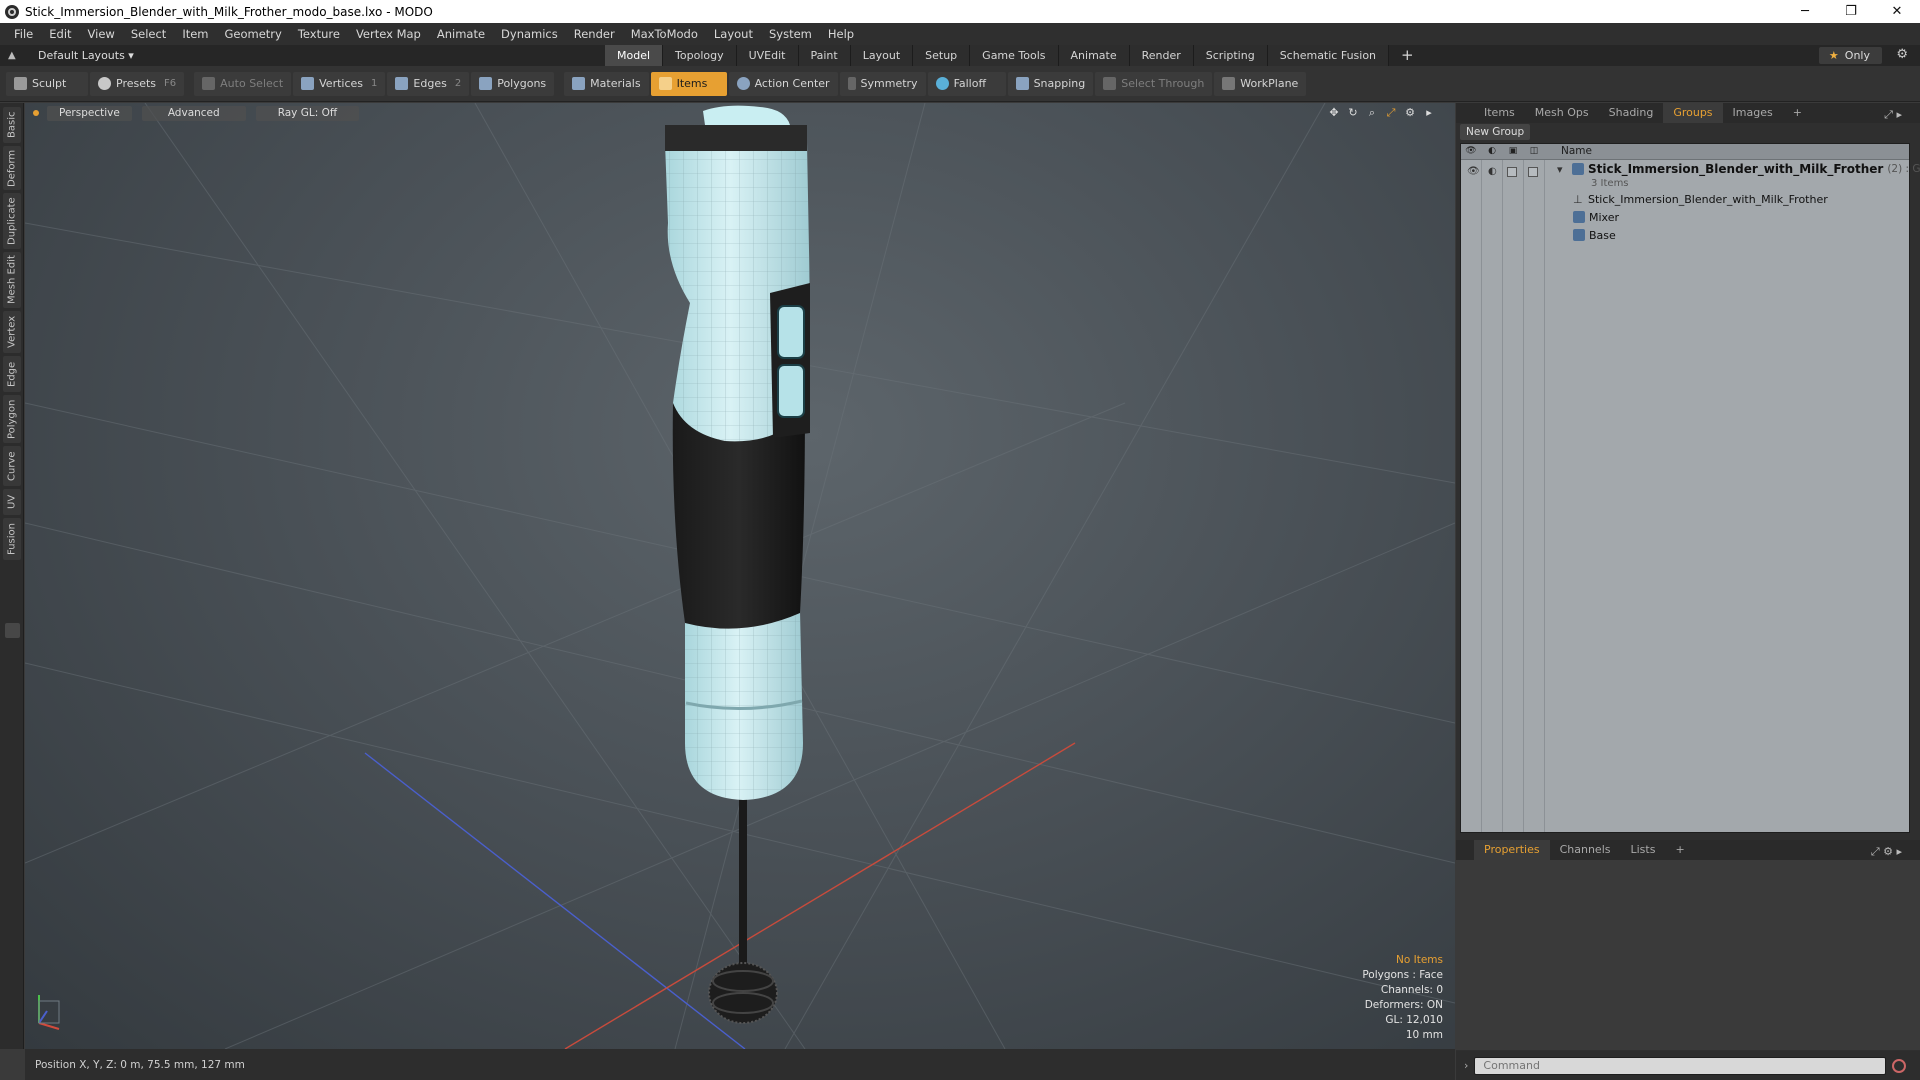  What do you see at coordinates (942, 55) in the screenshot?
I see `tab-setup: Setup` at bounding box center [942, 55].